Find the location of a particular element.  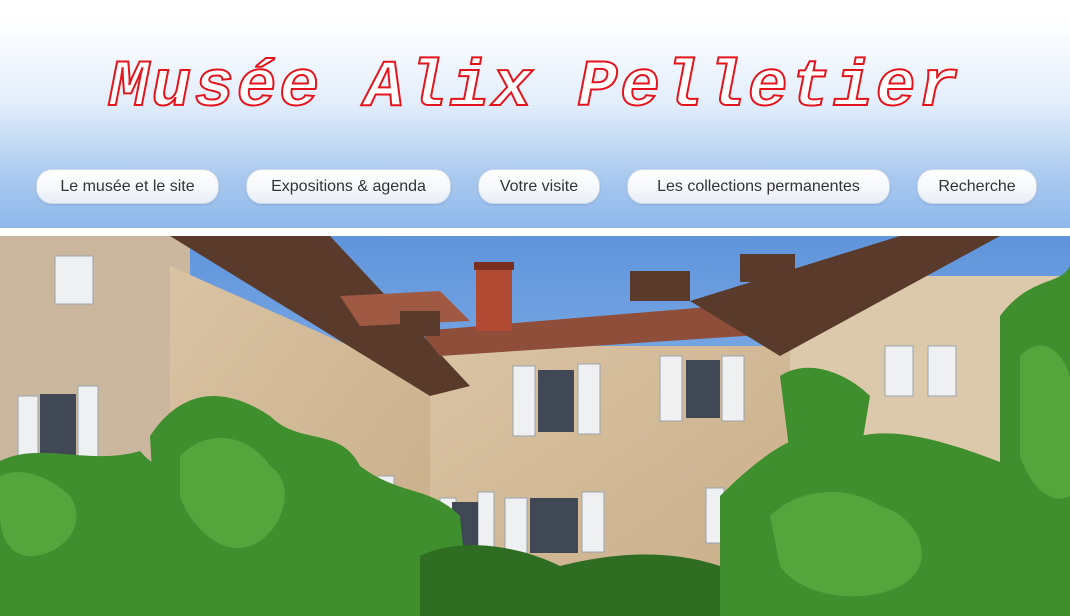

nav-item-expositions-agenda: Expositions & agenda is located at coordinates (348, 186).